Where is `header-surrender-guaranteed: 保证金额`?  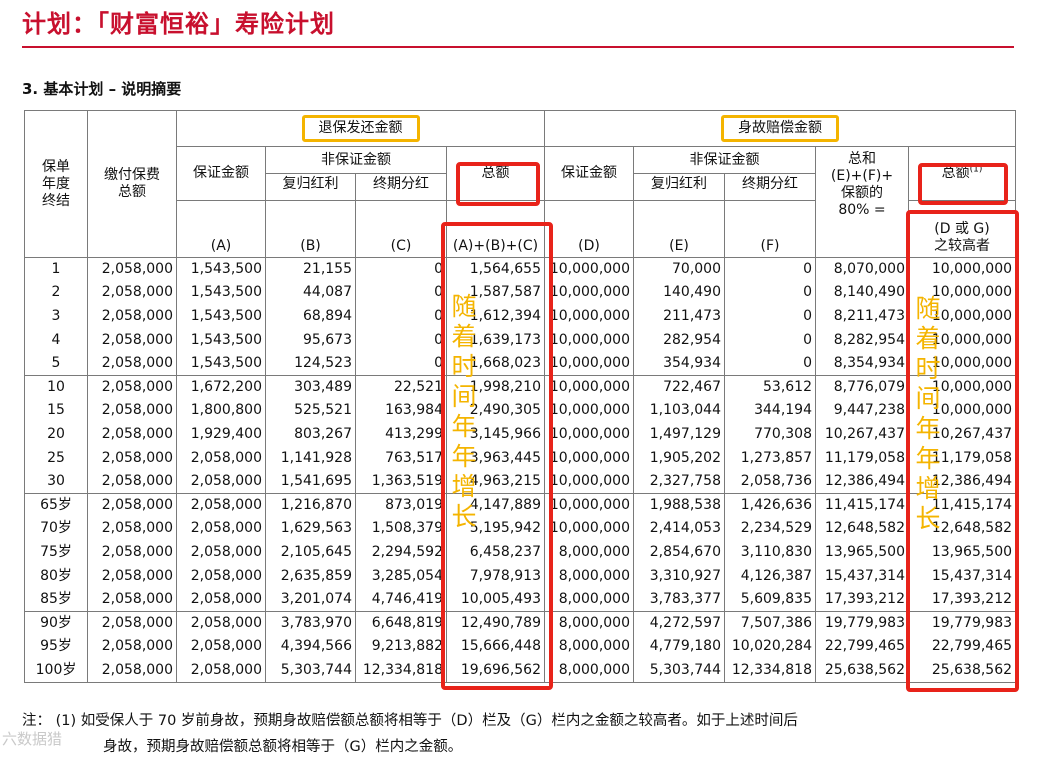
header-surrender-guaranteed: 保证金额 is located at coordinates (221, 173).